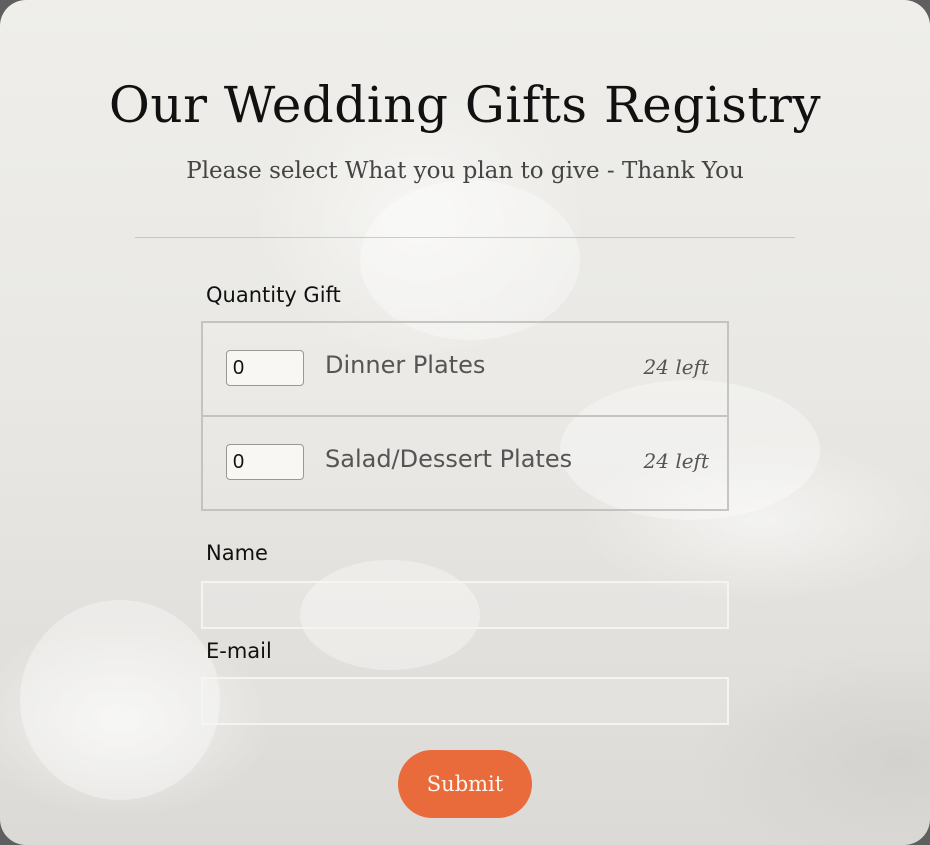  What do you see at coordinates (265, 368) in the screenshot?
I see `dinner-plates-quantity-input` at bounding box center [265, 368].